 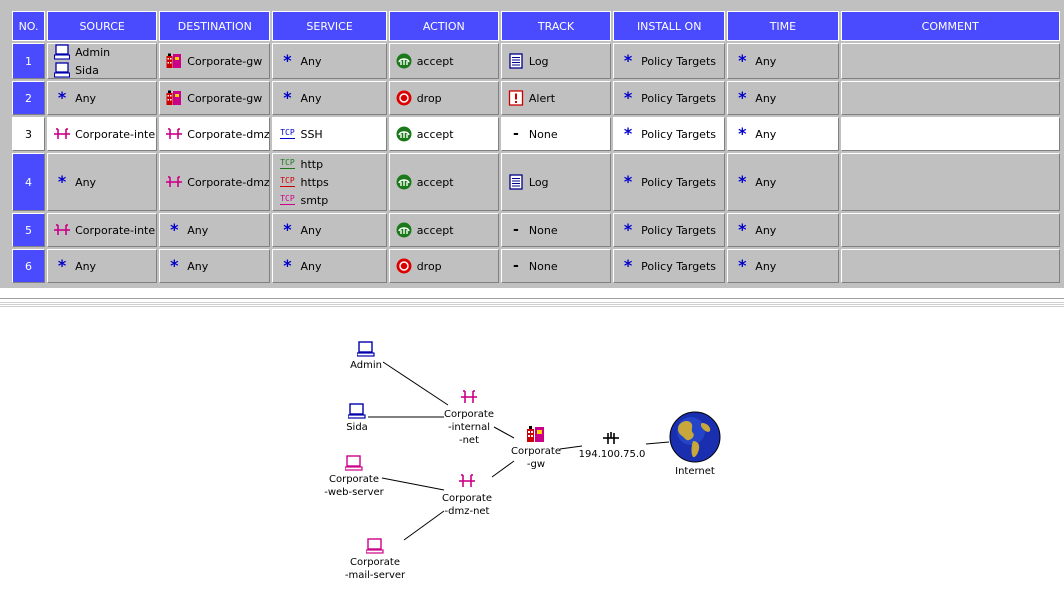 What do you see at coordinates (375, 569) in the screenshot?
I see `node-label-mail-server: Corporate -mail-server` at bounding box center [375, 569].